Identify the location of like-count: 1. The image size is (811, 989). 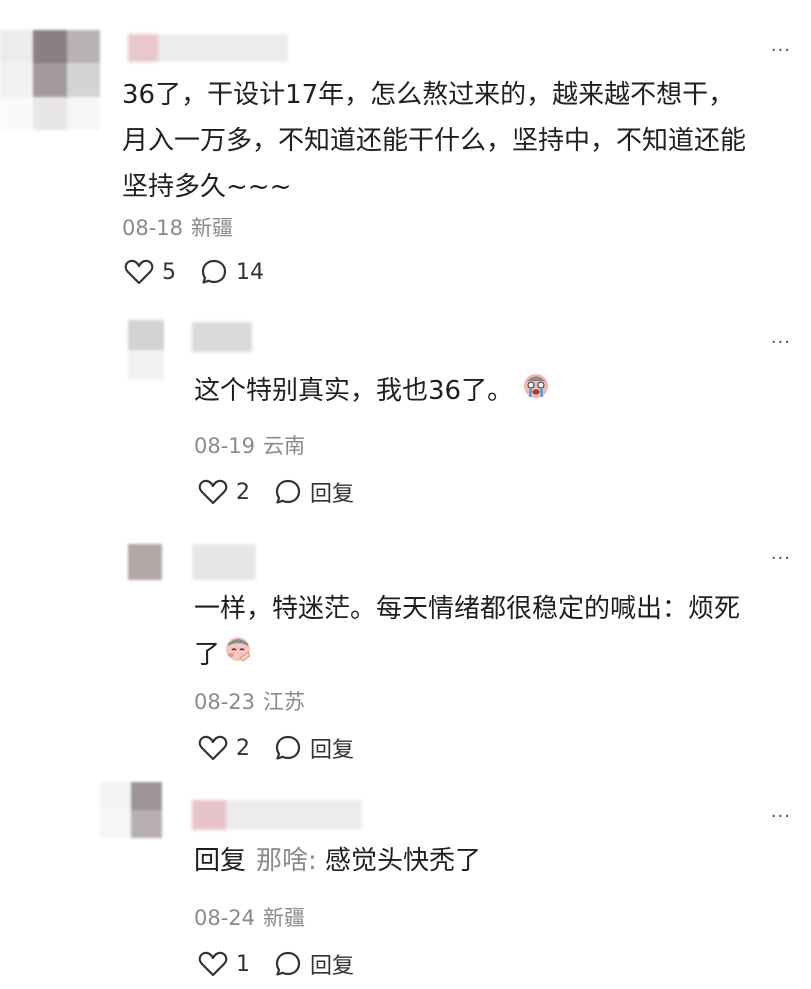
(243, 964).